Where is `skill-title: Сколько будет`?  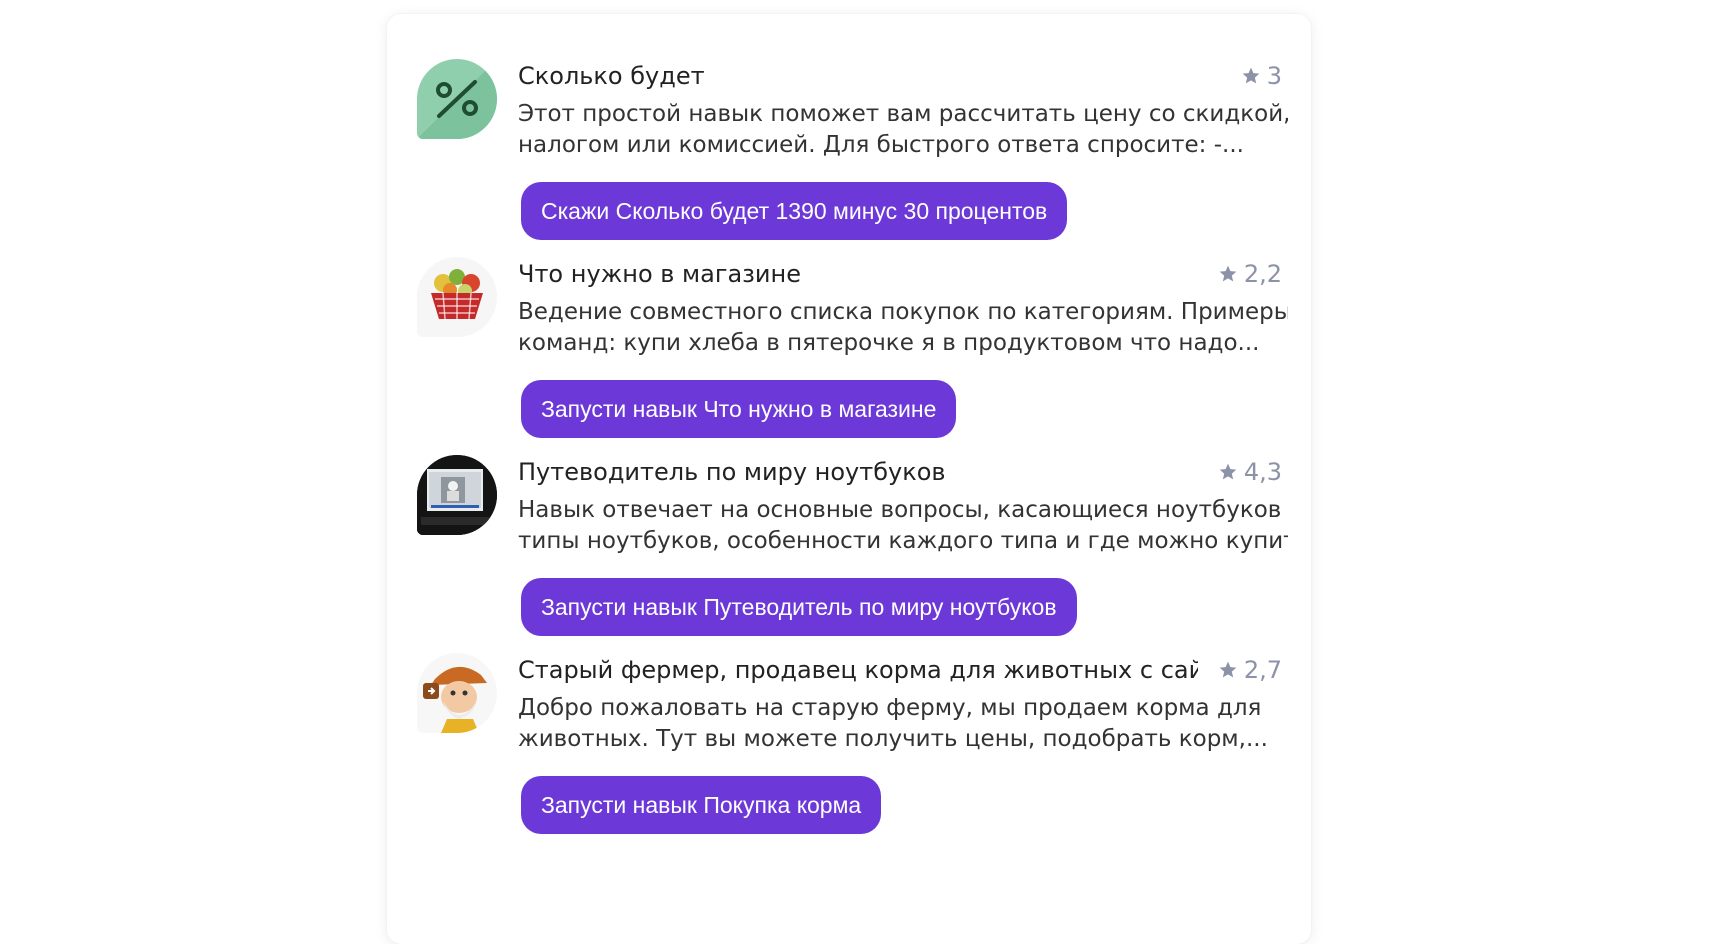
skill-title: Сколько будет is located at coordinates (858, 76).